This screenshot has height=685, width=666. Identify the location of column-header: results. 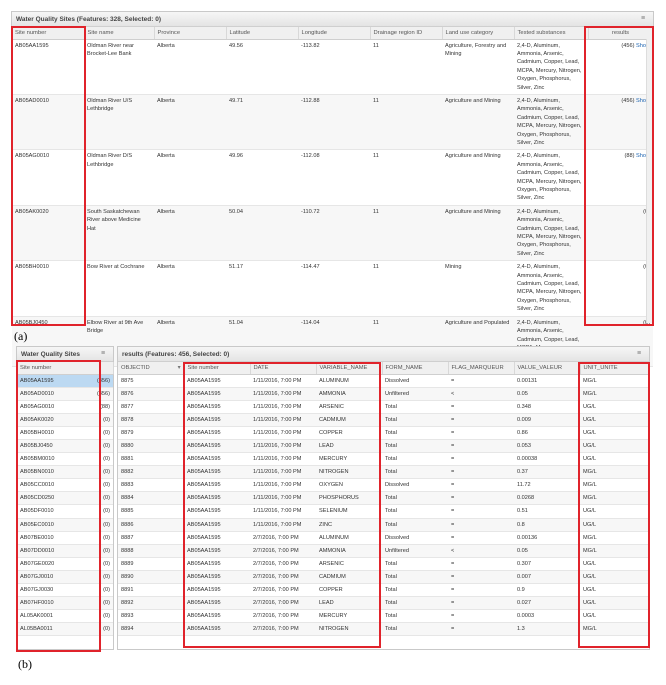
(621, 33).